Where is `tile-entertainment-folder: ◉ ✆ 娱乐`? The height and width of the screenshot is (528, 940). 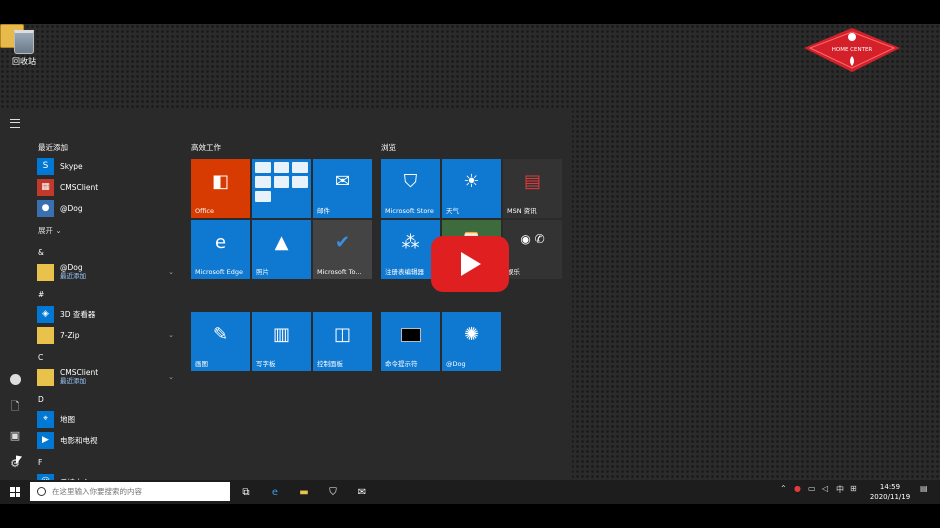 tile-entertainment-folder: ◉ ✆ 娱乐 is located at coordinates (532, 249).